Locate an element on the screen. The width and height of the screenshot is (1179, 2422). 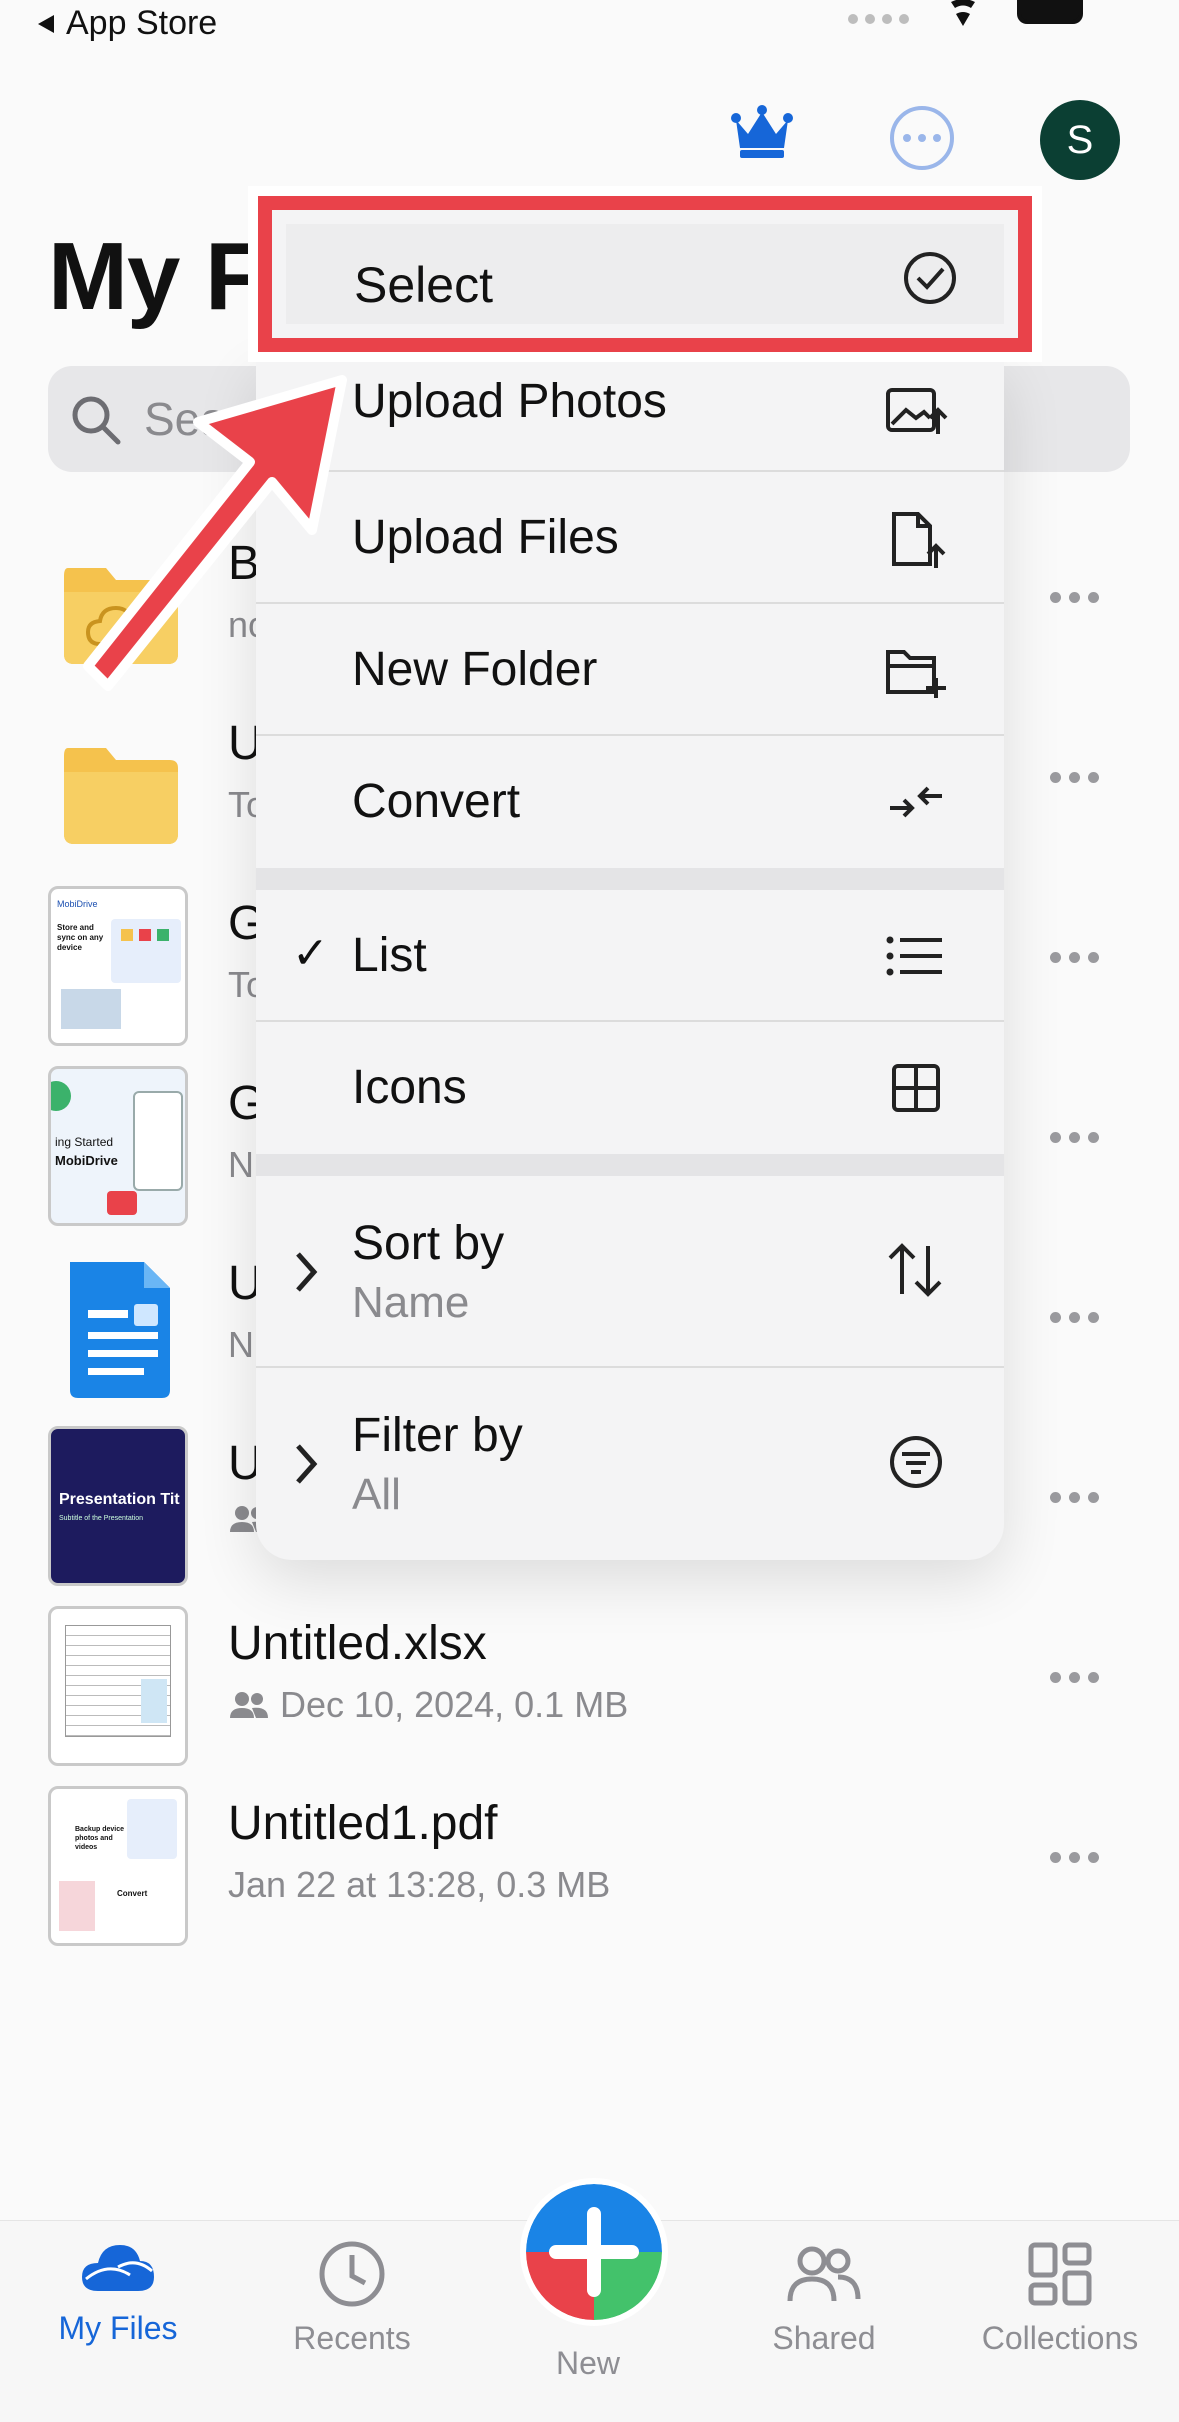
battery-icon is located at coordinates (1050, 12).